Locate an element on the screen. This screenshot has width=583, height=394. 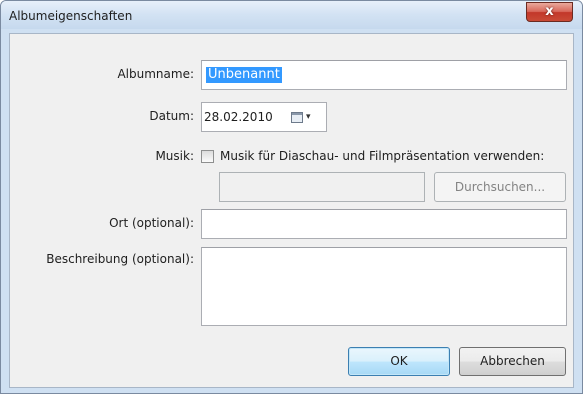
albumname-label: Albumname: is located at coordinates (155, 74).